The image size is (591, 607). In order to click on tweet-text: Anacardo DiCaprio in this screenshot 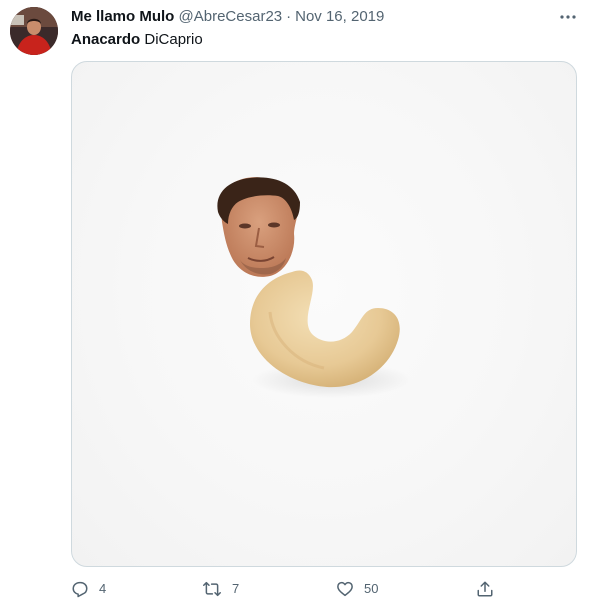, I will do `click(137, 40)`.